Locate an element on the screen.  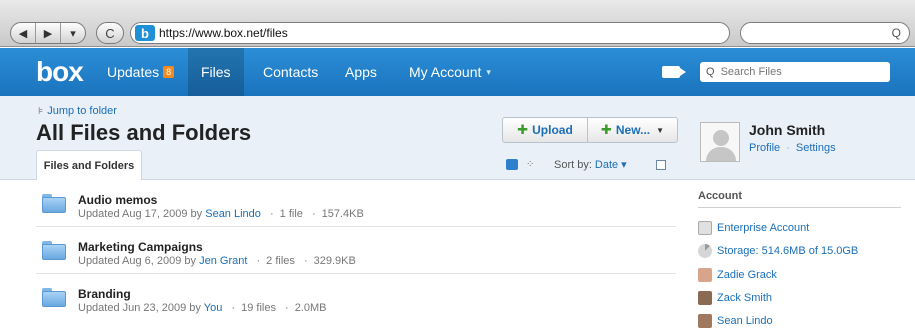
nav-contacts-label: Contacts is located at coordinates (291, 72).